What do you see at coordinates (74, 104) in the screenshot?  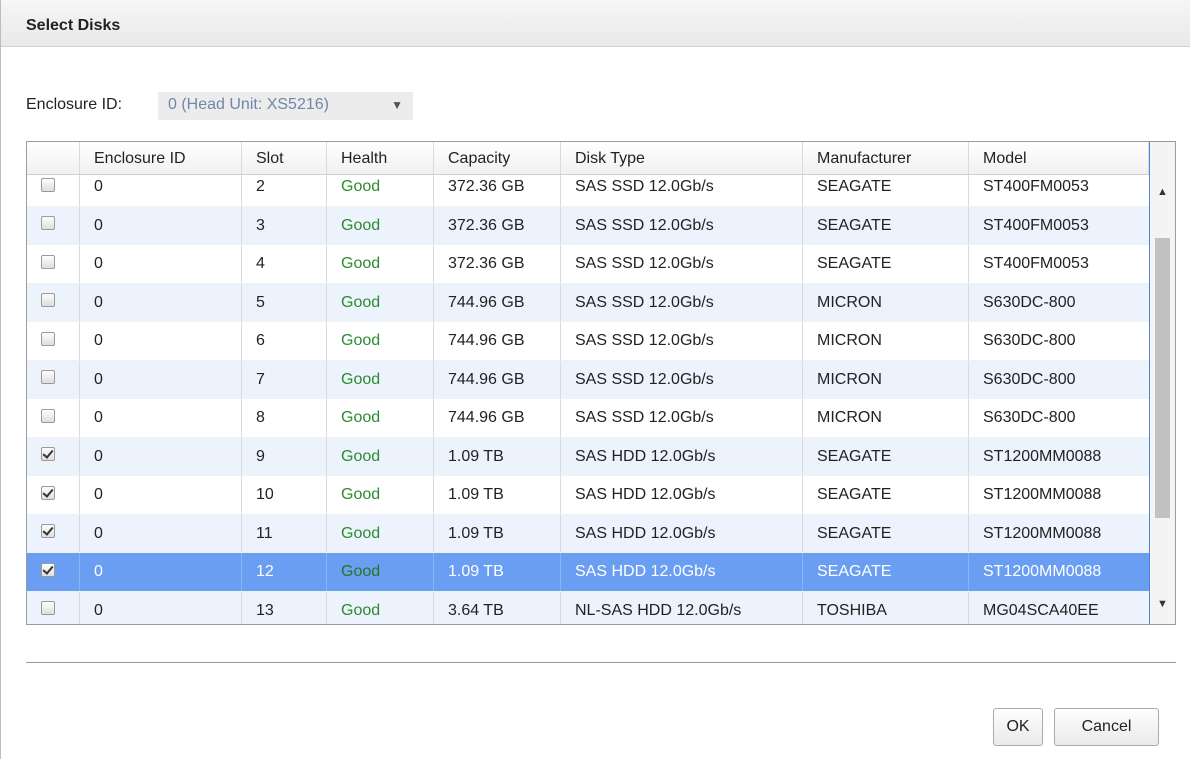 I see `enclosure-label: Enclosure ID:` at bounding box center [74, 104].